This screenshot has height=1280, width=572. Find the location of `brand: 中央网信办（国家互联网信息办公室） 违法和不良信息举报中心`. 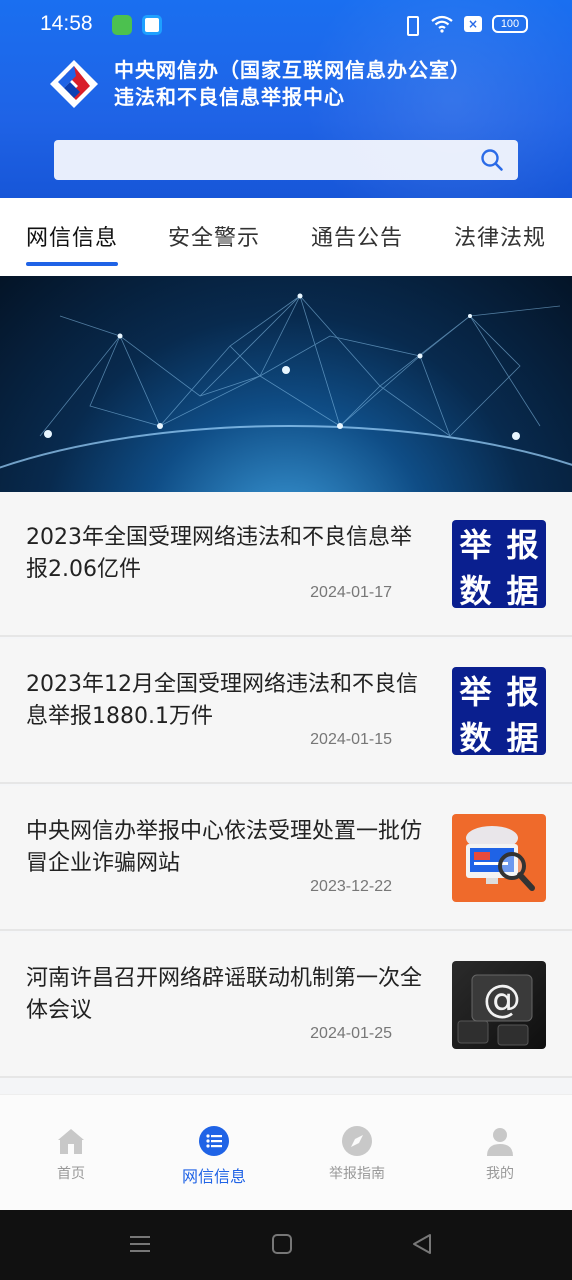

brand: 中央网信办（国家互联网信息办公室） 违法和不良信息举报中心 is located at coordinates (258, 84).